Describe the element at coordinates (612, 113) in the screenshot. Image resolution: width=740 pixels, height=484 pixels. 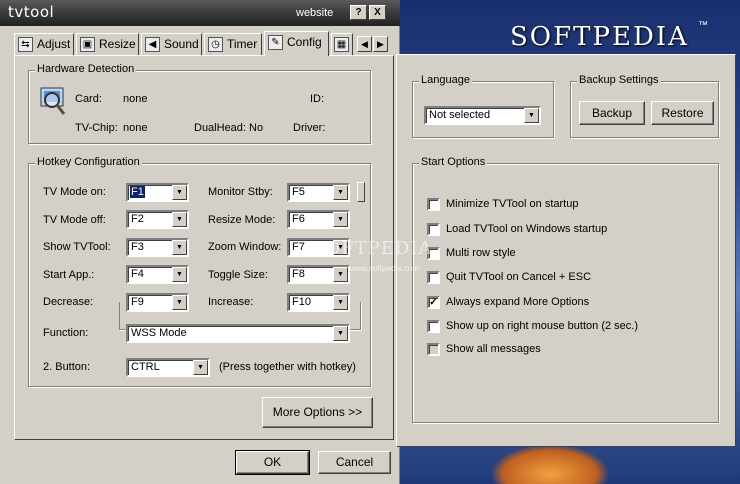
I see `backup-button: Backup` at that location.